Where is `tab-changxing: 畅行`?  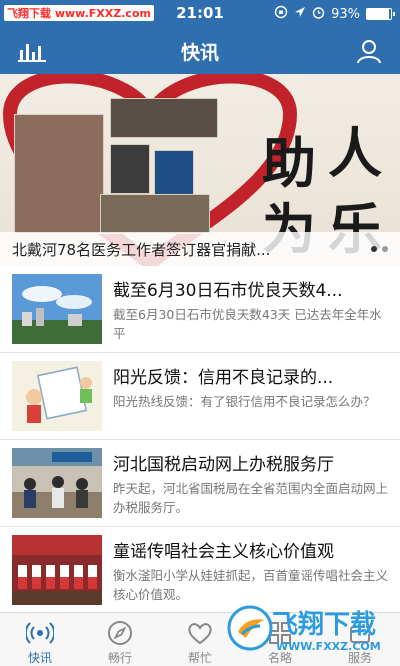
tab-changxing: 畅行 is located at coordinates (120, 639).